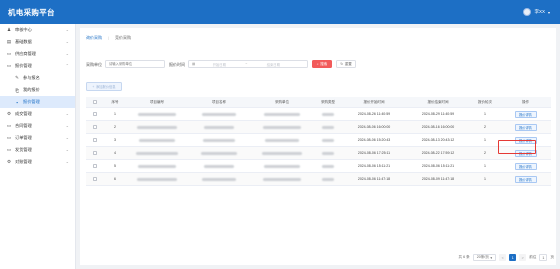 The image size is (560, 269). Describe the element at coordinates (503, 257) in the screenshot. I see `prev-page-button: <` at that location.